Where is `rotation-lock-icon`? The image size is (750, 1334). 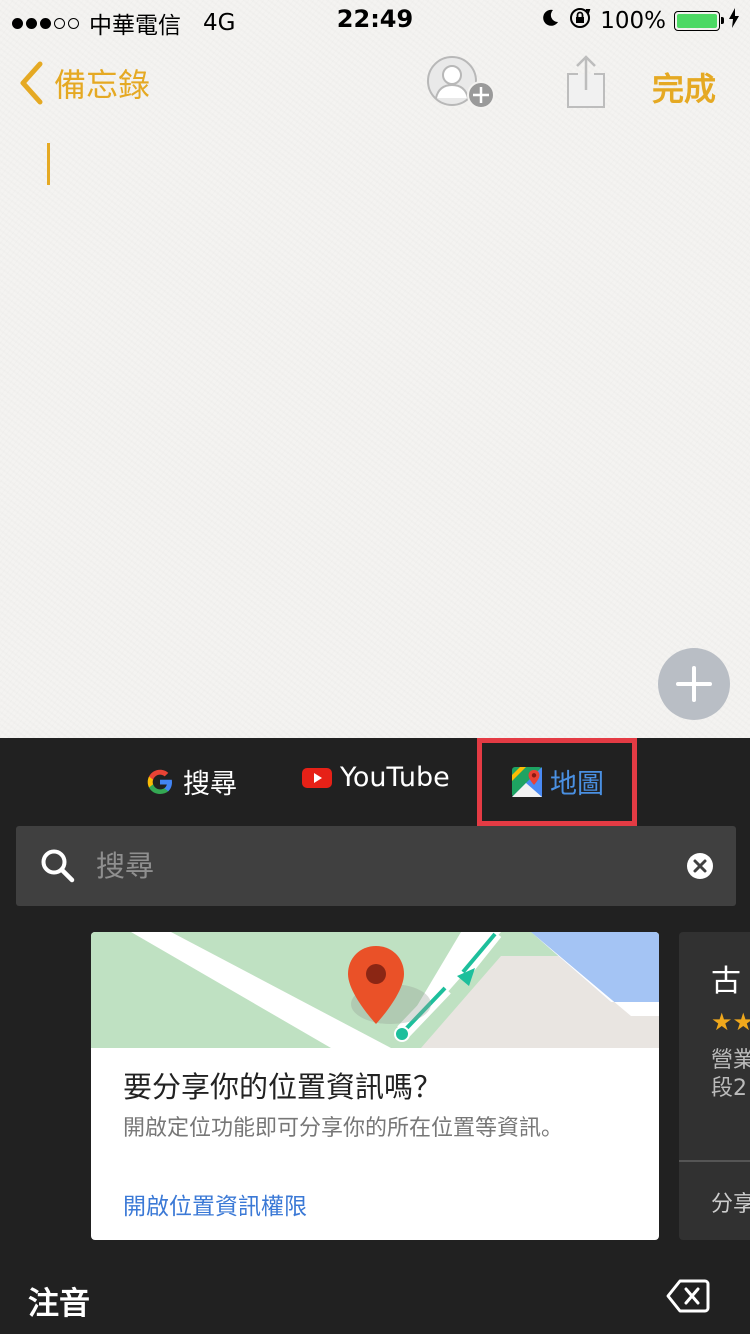 rotation-lock-icon is located at coordinates (580, 21).